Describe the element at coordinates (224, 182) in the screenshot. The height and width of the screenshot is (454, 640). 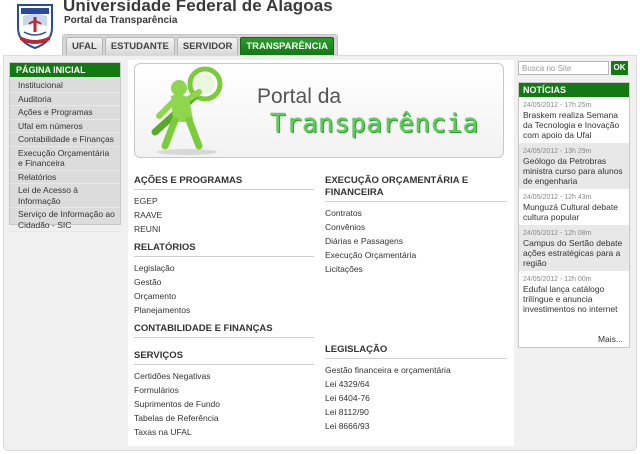
I see `section-title-acoes: AÇÕES E PROGRAMAS` at that location.